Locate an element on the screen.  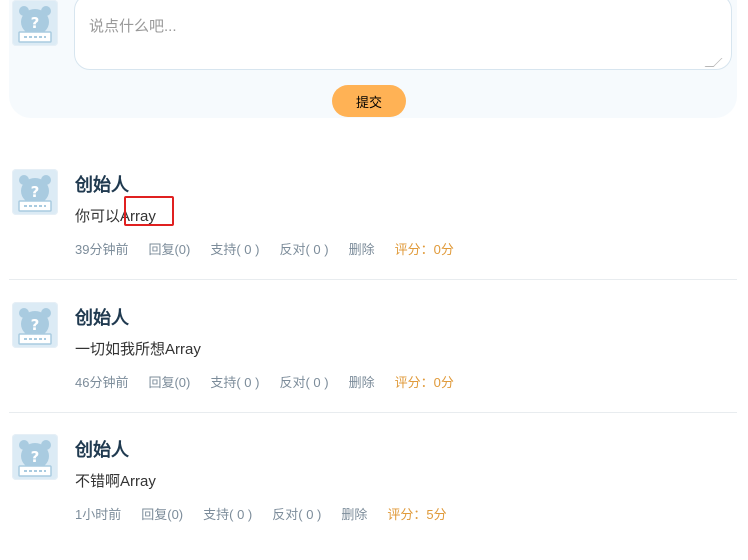
comment-actions: 39分钟前 回复(0) 支持( 0 ) 反对( 0 ) 删除 评分：0分 is located at coordinates (264, 248).